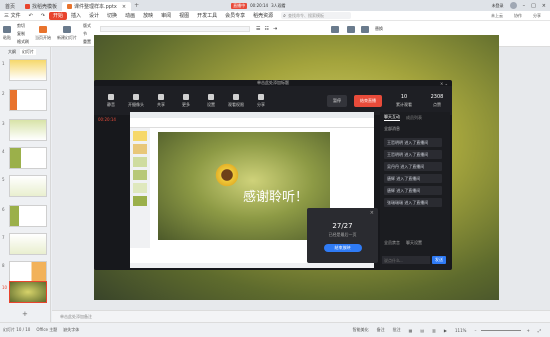 This screenshot has width=550, height=337. Describe the element at coordinates (539, 330) in the screenshot. I see `fit-window-icon: ⤢` at that location.